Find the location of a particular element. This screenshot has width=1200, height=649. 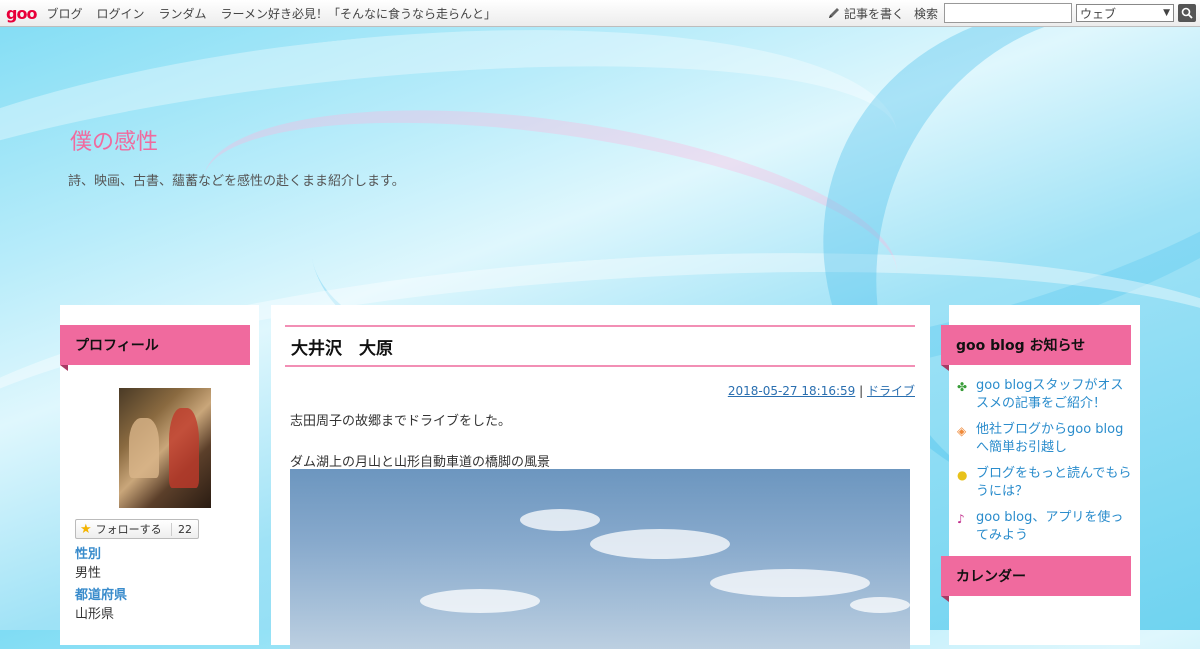

toolbar-link-random: ランダム is located at coordinates (182, 13).